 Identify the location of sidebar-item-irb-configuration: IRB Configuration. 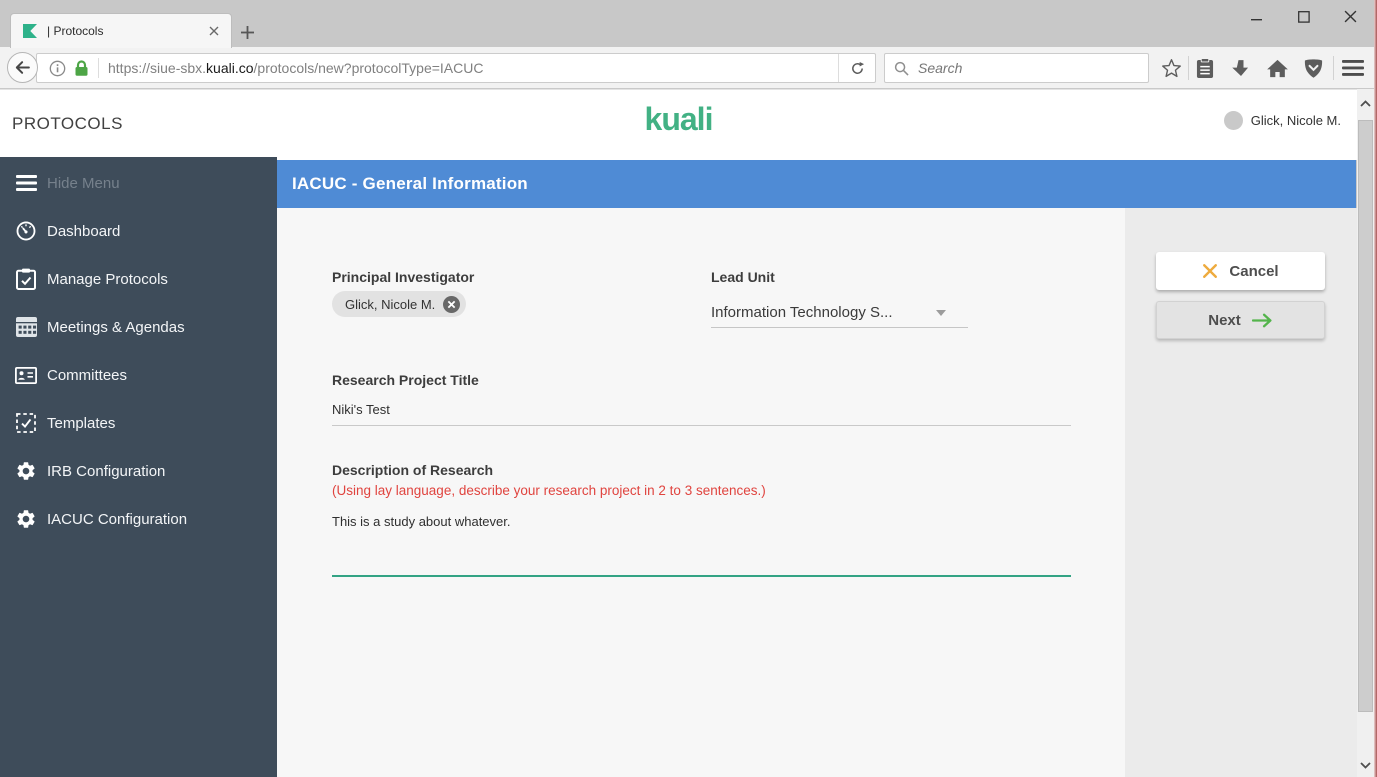
(138, 471).